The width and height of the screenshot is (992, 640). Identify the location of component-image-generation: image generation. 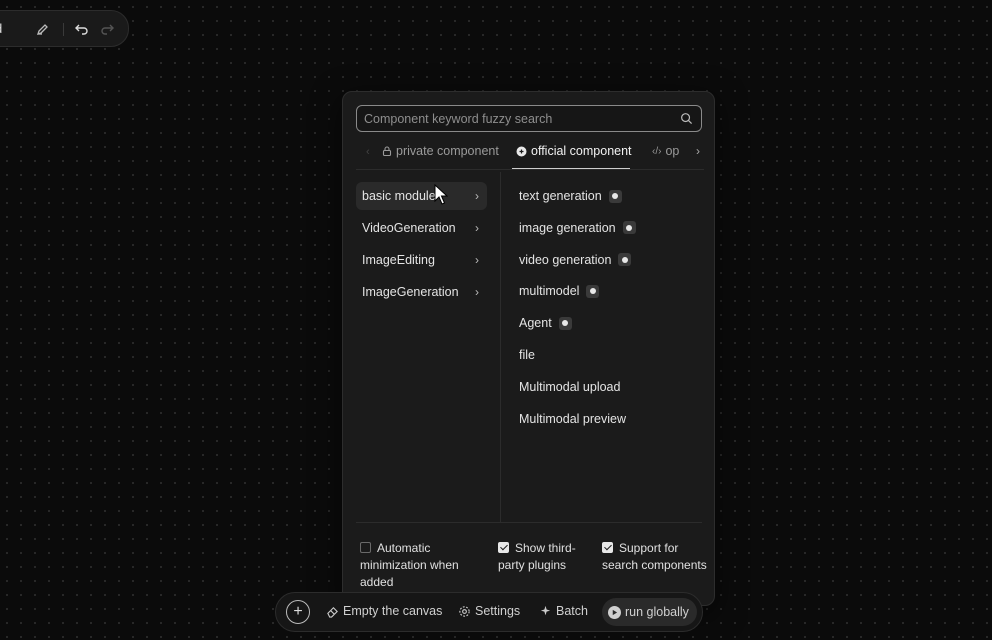
(609, 228).